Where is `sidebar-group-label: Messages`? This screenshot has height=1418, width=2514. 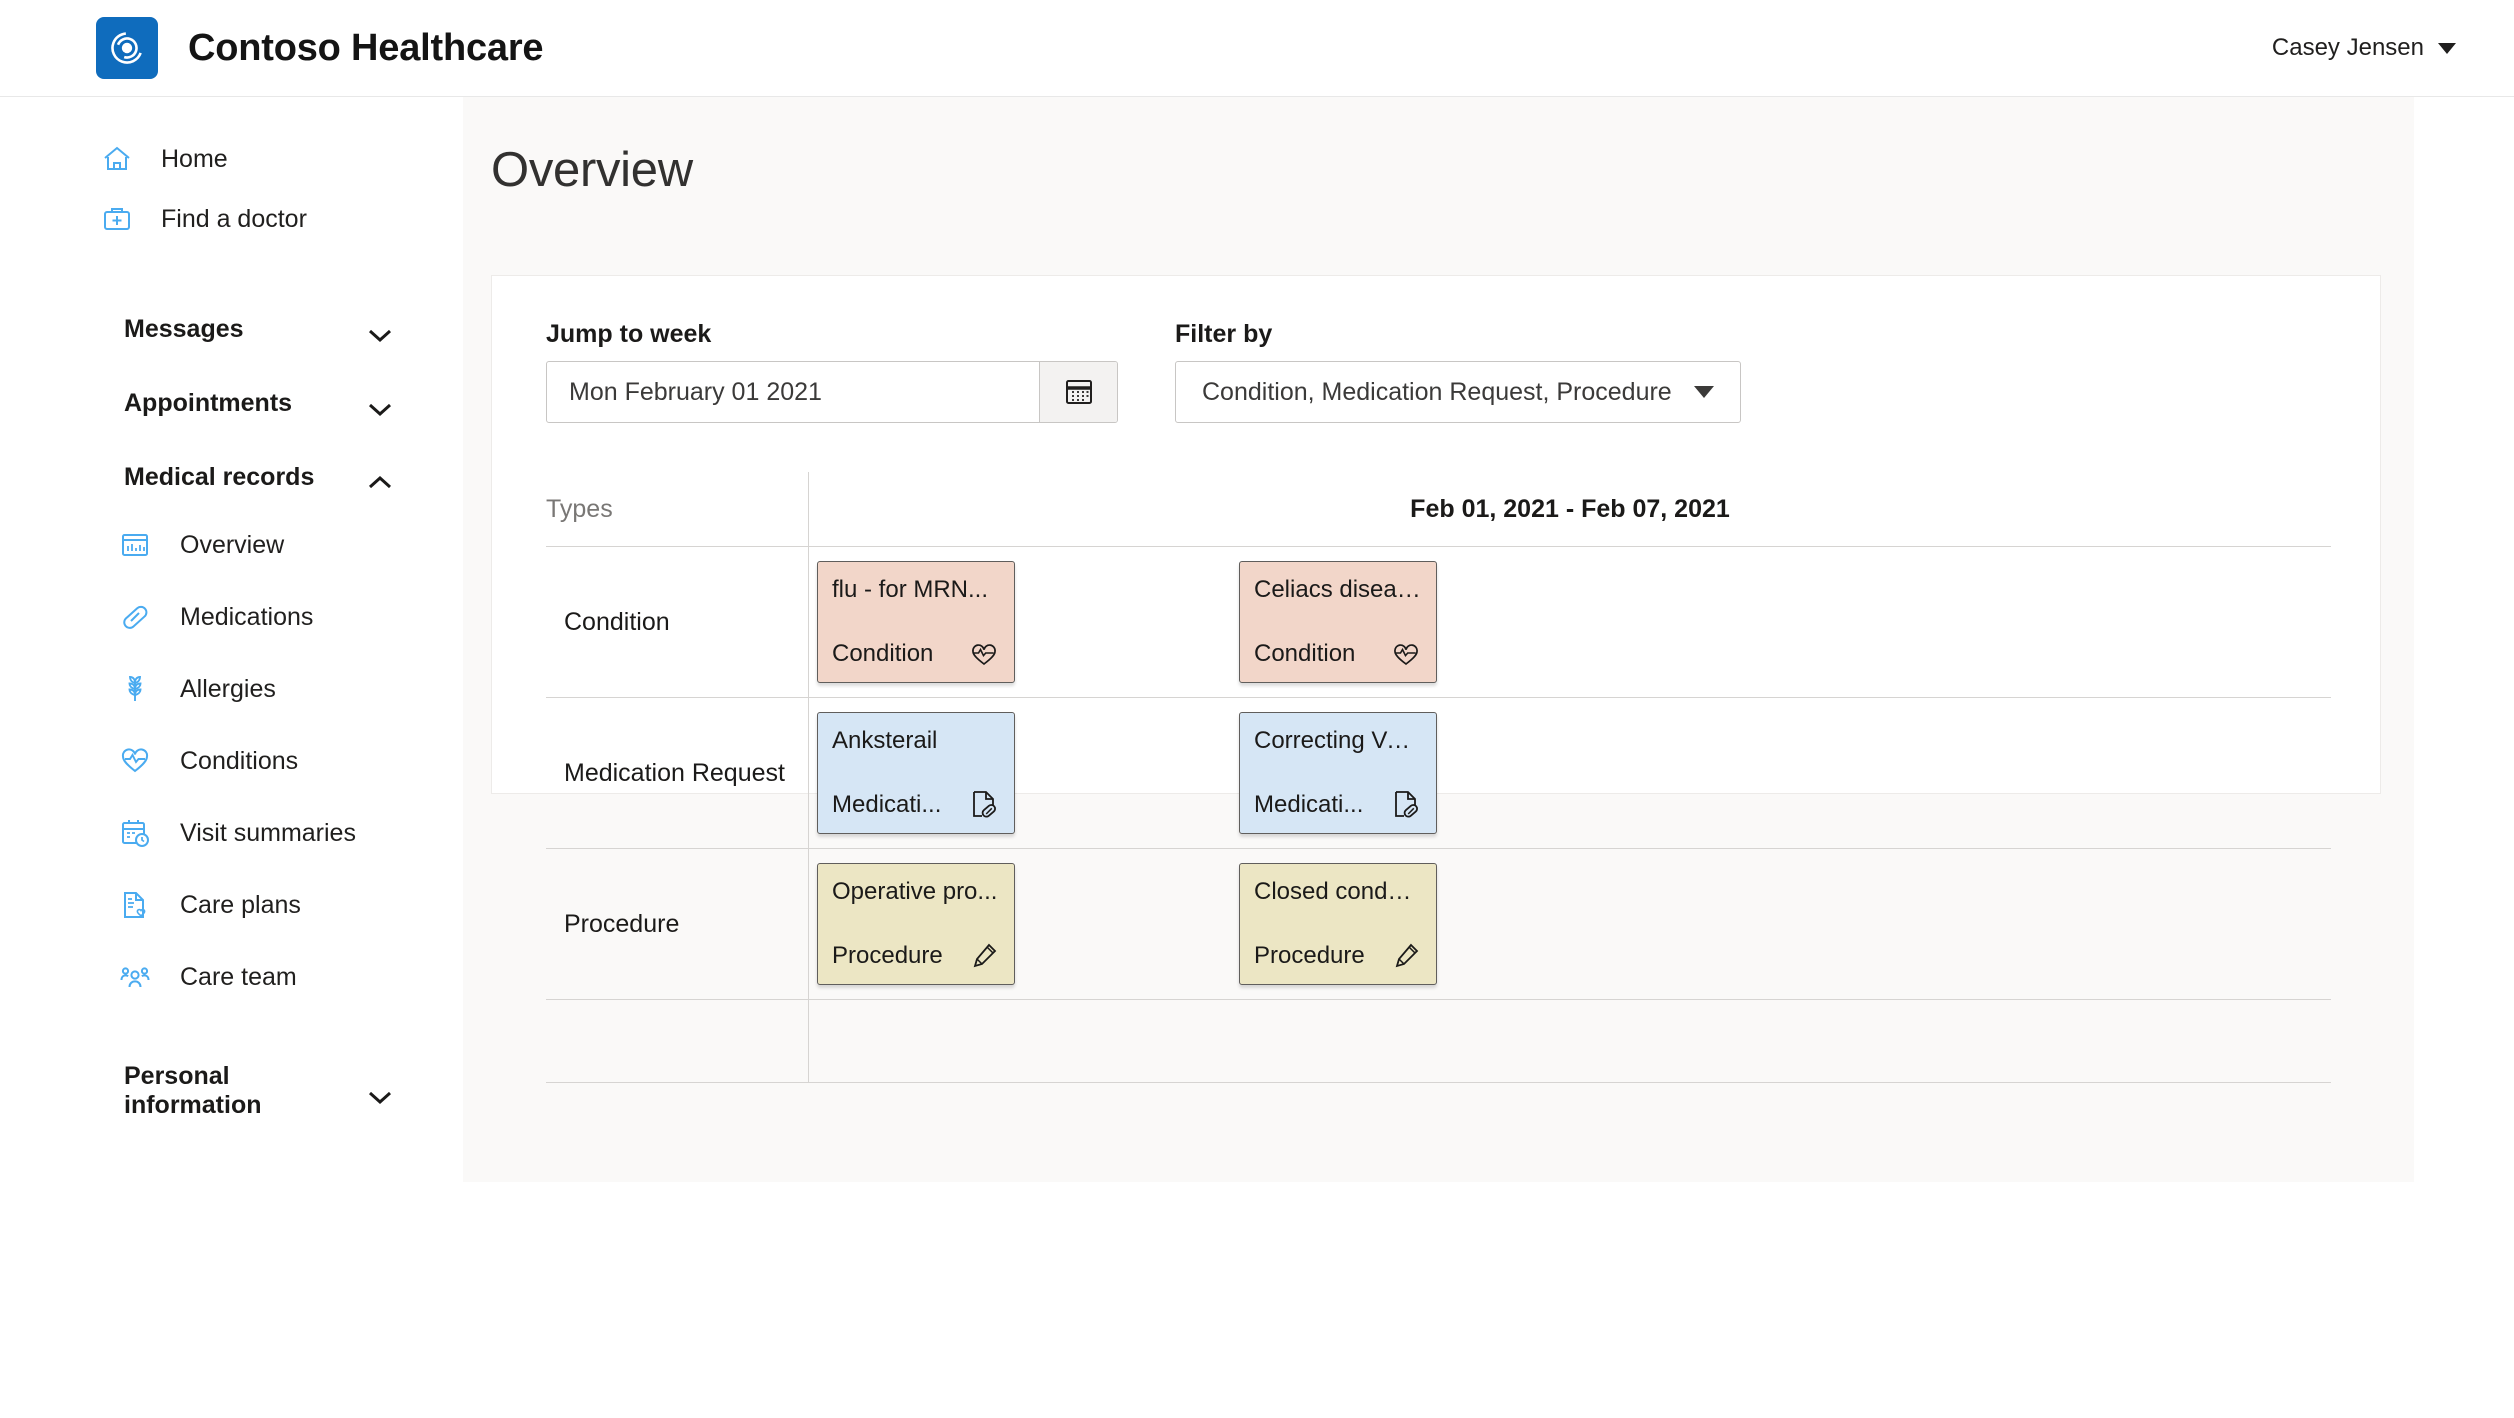
sidebar-group-label: Messages is located at coordinates (184, 328).